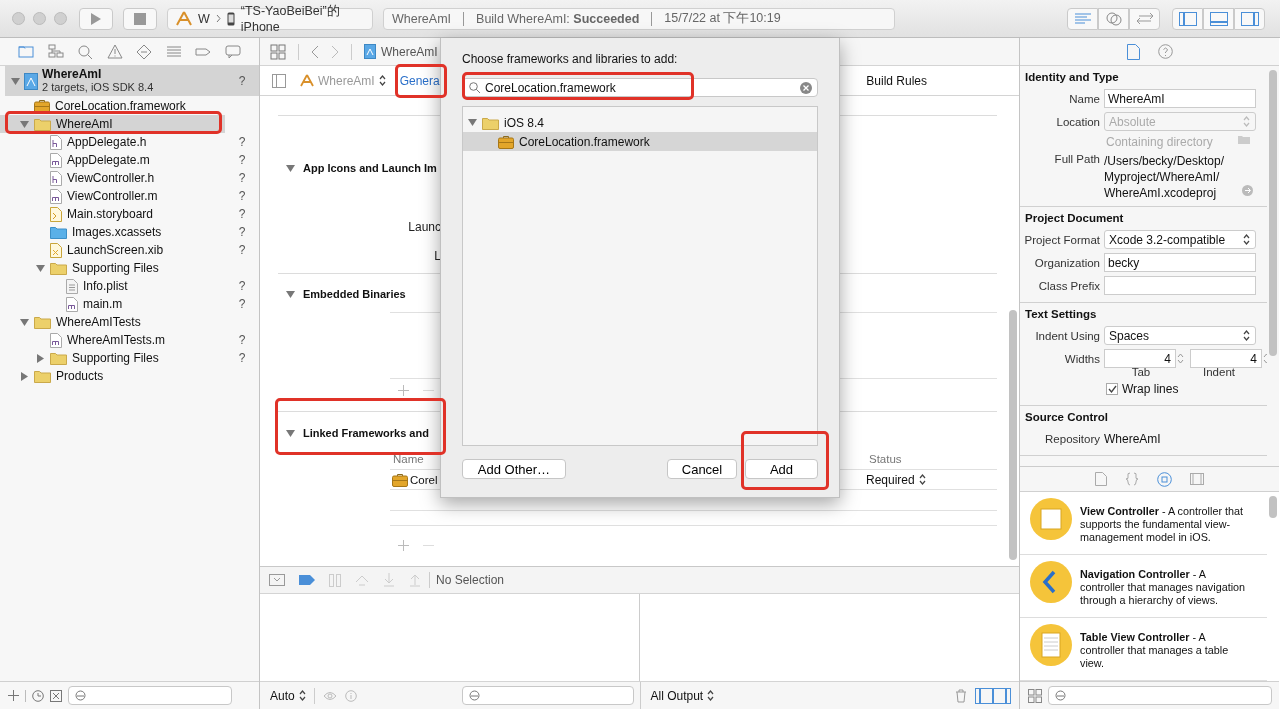 This screenshot has width=1280, height=709. Describe the element at coordinates (1180, 239) in the screenshot. I see `popup-button: Xcode 3.2-compatible` at that location.